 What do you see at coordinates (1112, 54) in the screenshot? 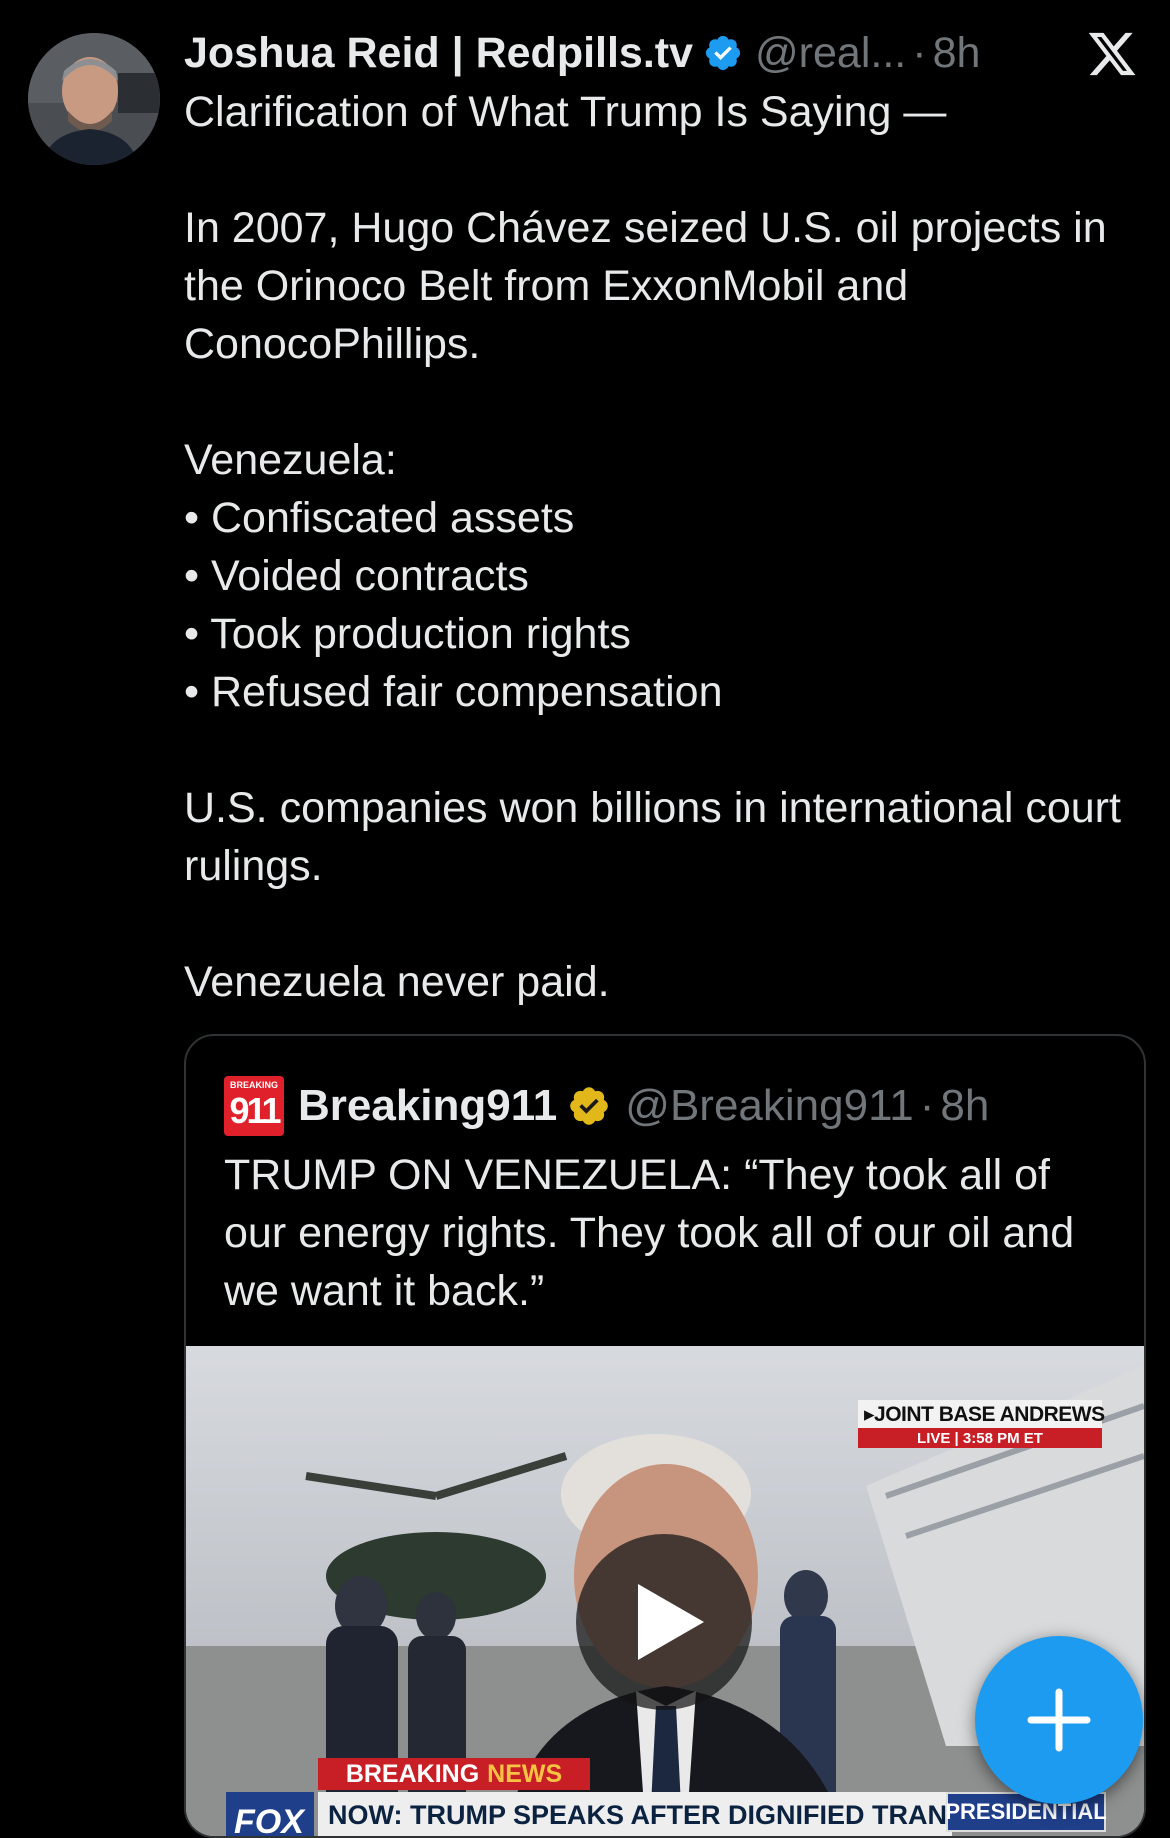
I see `x-logo-icon` at bounding box center [1112, 54].